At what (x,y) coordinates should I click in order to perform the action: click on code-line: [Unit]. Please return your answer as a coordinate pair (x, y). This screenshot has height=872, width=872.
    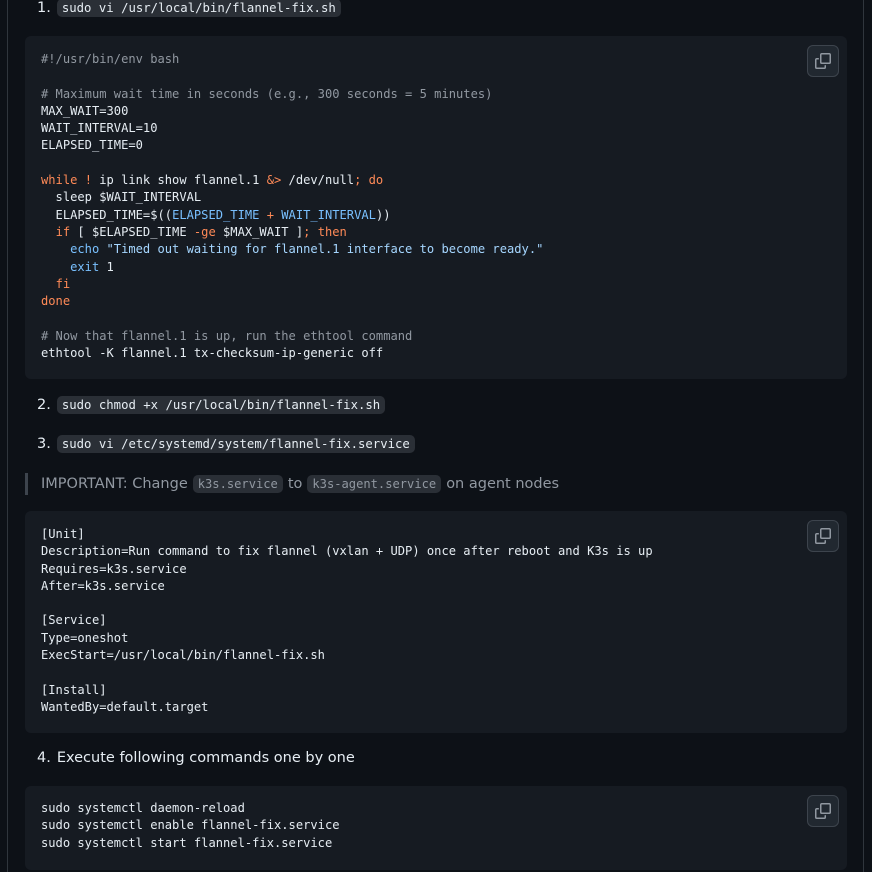
    Looking at the image, I should click on (63, 534).